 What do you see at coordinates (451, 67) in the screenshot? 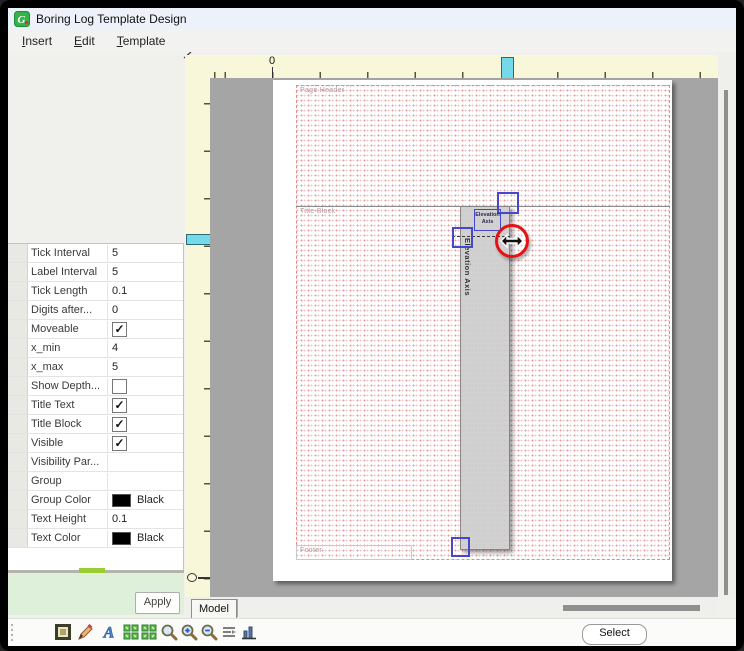
I see `horizontal-ruler: 0` at bounding box center [451, 67].